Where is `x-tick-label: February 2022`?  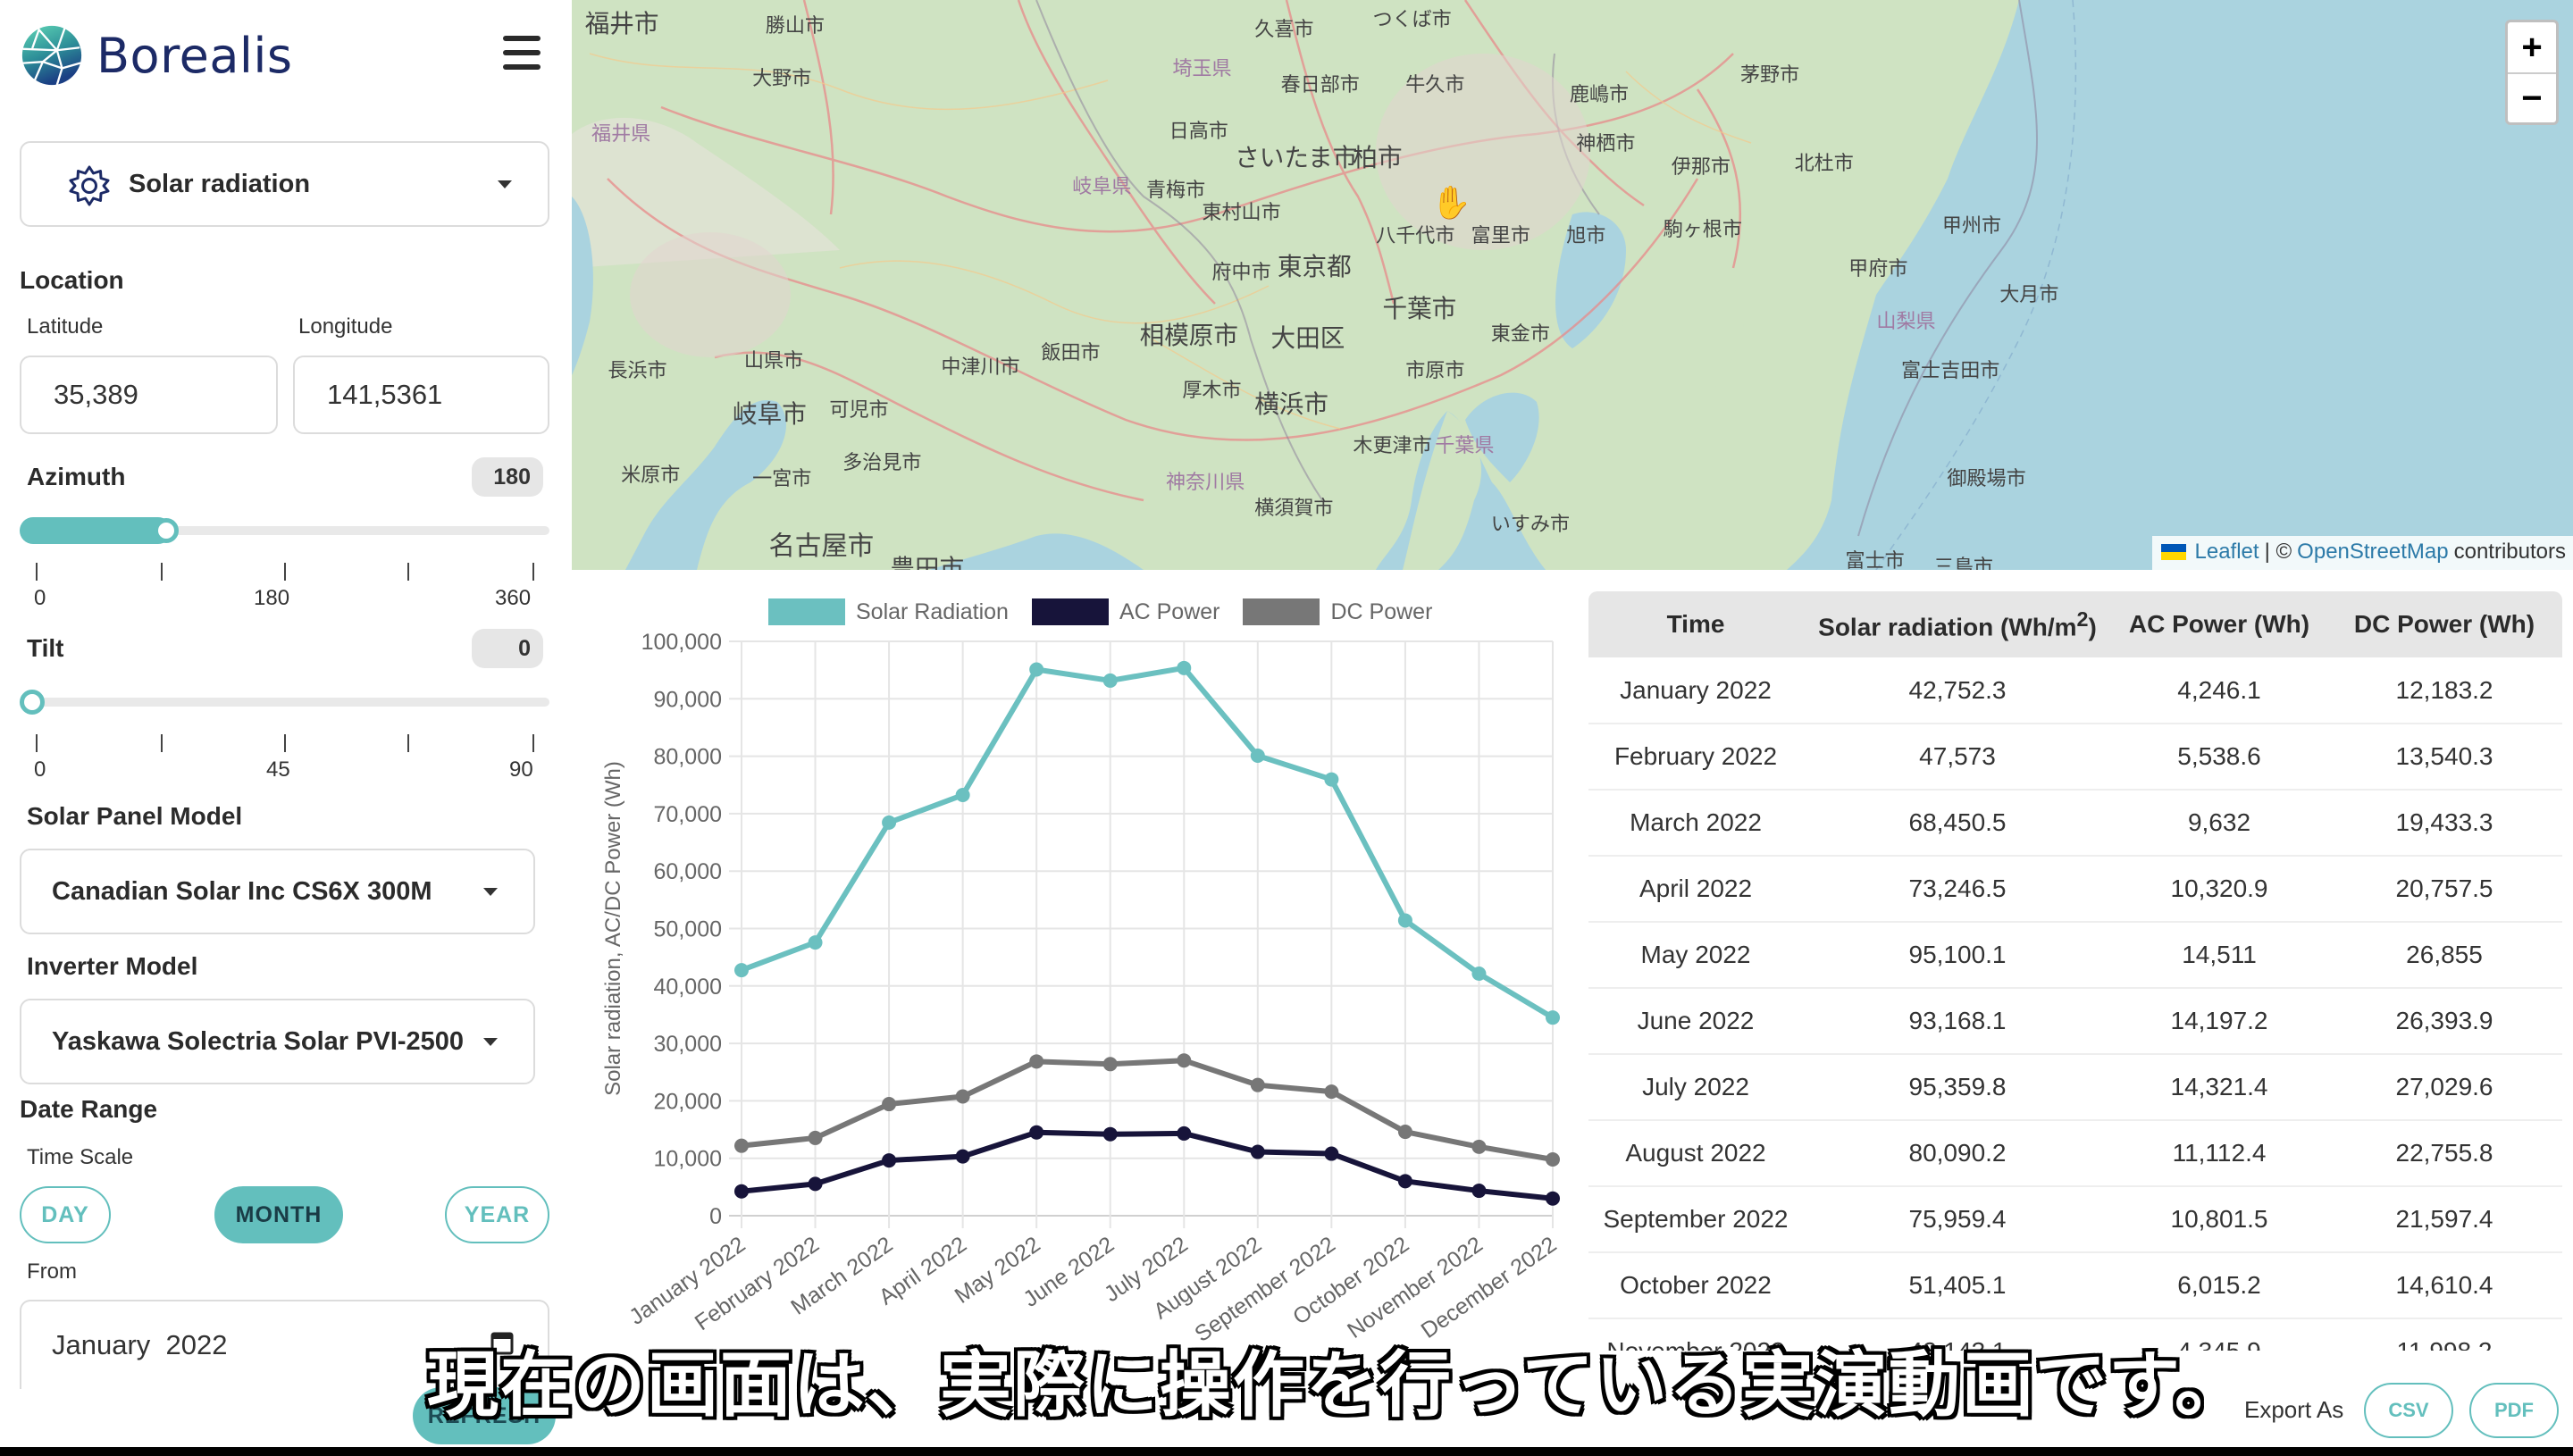
x-tick-label: February 2022 is located at coordinates (757, 1283).